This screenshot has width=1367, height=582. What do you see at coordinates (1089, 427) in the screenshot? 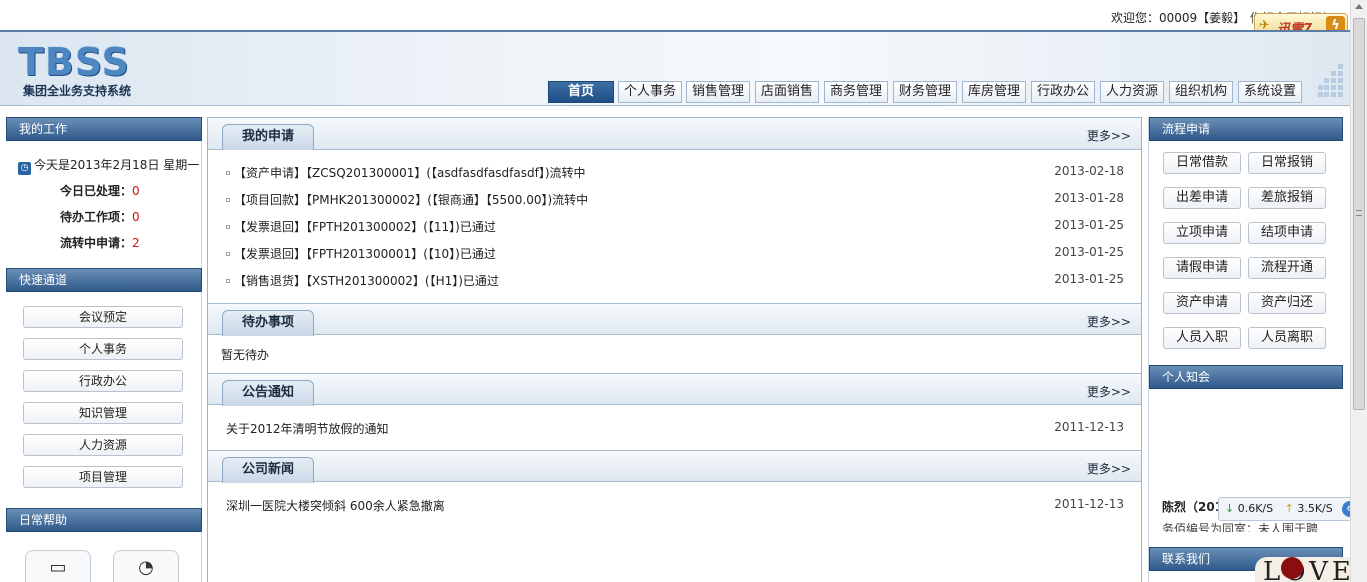
I see `notice-date: 2011-12-13` at bounding box center [1089, 427].